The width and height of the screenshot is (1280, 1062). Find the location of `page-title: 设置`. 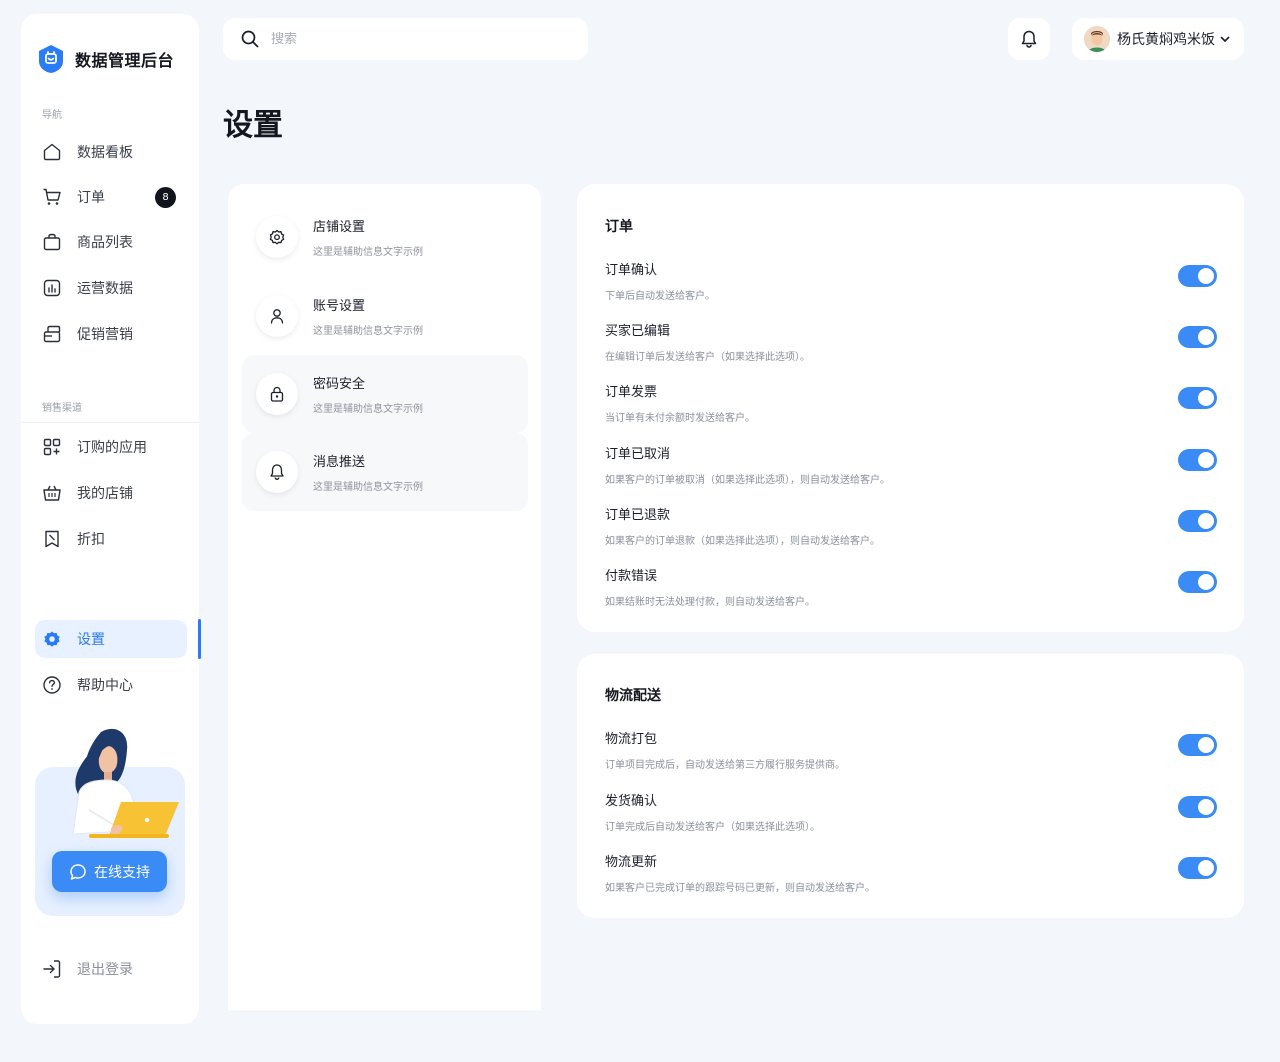

page-title: 设置 is located at coordinates (253, 125).